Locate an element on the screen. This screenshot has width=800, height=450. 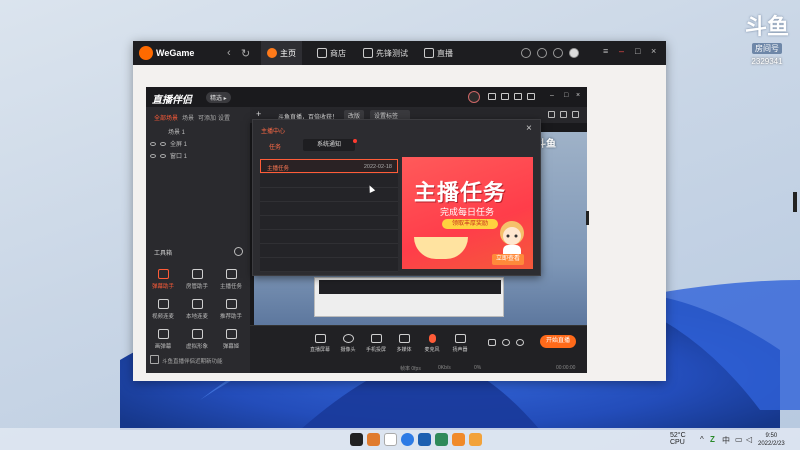
wegame-brand: WeGame is located at coordinates (175, 53).